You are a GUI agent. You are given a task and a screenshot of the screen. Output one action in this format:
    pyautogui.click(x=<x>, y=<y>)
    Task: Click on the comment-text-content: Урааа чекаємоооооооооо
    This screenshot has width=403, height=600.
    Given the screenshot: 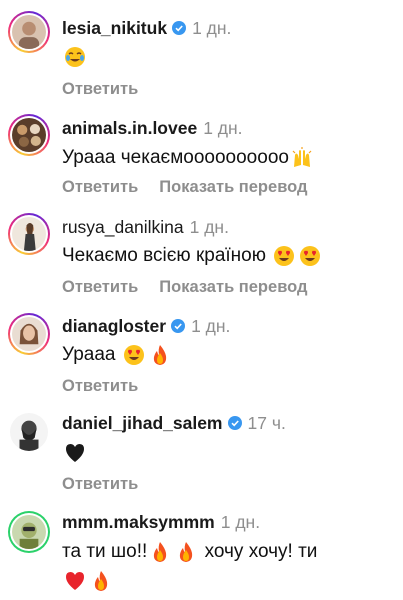 What is the action you would take?
    pyautogui.click(x=175, y=157)
    